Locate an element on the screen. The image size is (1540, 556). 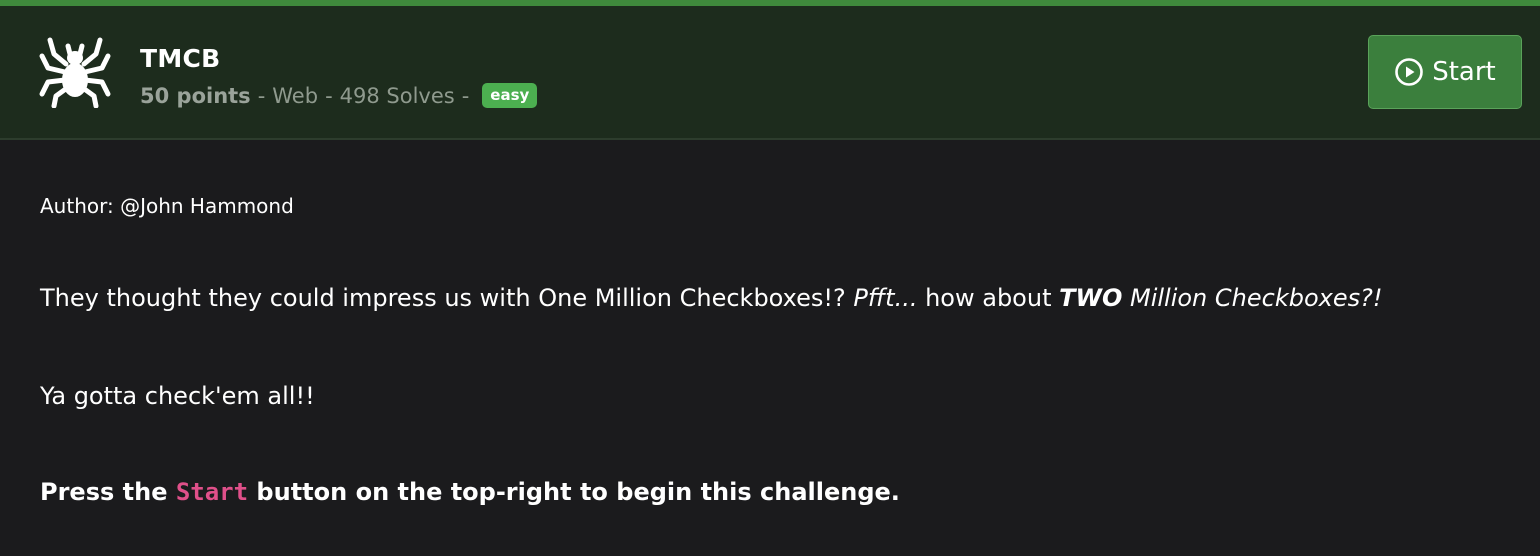
play-circle-icon is located at coordinates (1409, 72).